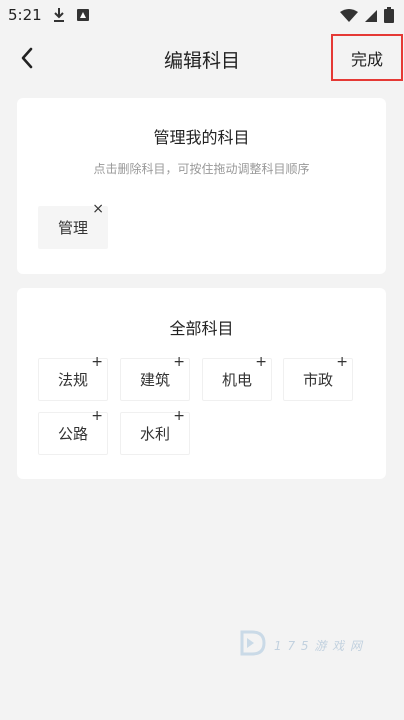 This screenshot has height=720, width=404. What do you see at coordinates (25, 15) in the screenshot?
I see `status-time: 5:21` at bounding box center [25, 15].